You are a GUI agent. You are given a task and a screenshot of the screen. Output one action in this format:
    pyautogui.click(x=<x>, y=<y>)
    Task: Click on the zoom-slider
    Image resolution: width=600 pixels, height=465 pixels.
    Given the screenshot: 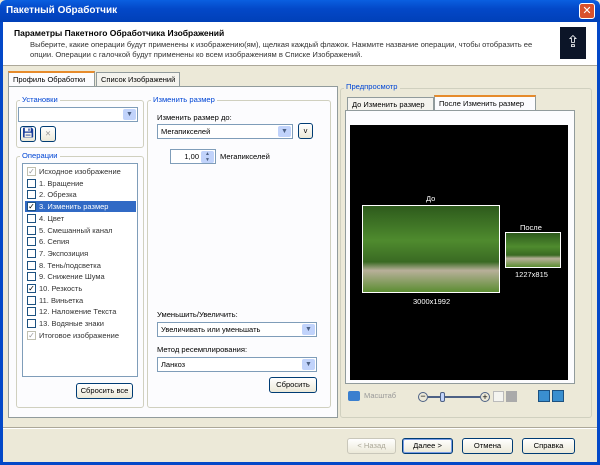 What is the action you would take?
    pyautogui.click(x=454, y=397)
    